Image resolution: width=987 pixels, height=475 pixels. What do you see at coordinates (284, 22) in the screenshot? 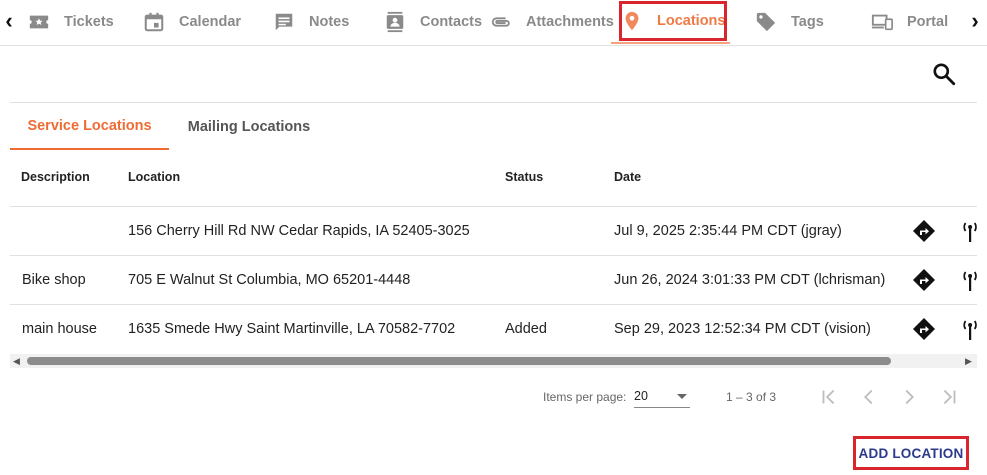
I see `notes-icon` at bounding box center [284, 22].